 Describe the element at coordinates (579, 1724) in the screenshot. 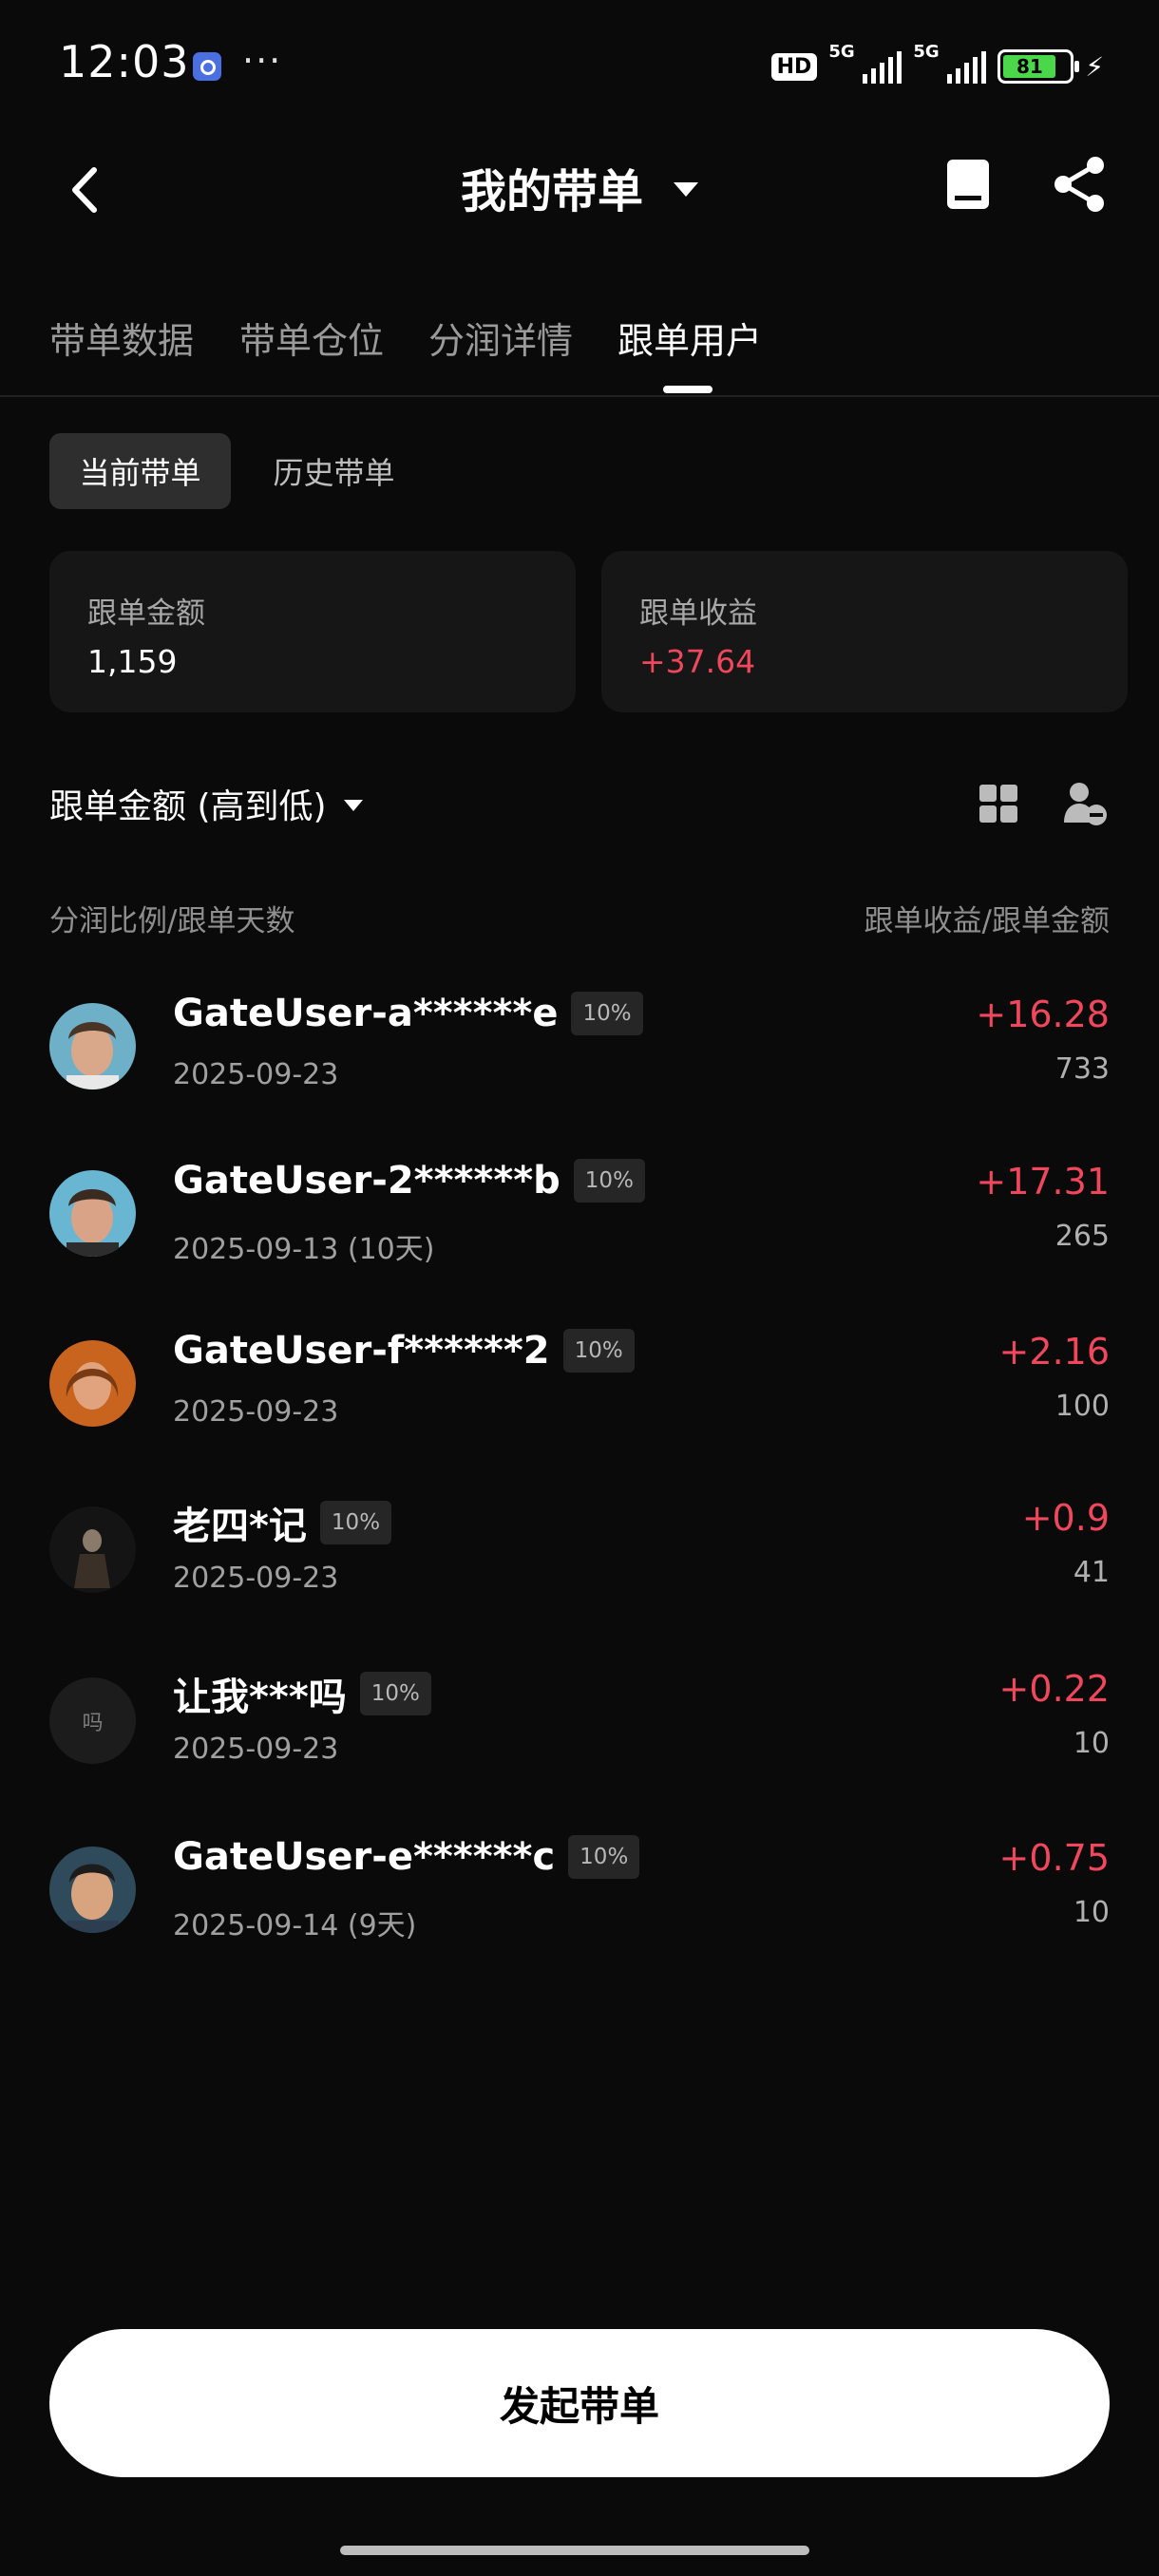

I see `follower-row: 吗 让我***吗 10% 2025-09-23 +0.22 10` at that location.